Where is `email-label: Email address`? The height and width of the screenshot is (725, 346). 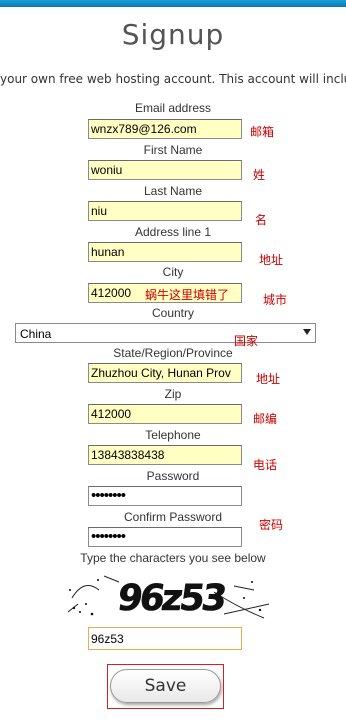 email-label: Email address is located at coordinates (173, 108).